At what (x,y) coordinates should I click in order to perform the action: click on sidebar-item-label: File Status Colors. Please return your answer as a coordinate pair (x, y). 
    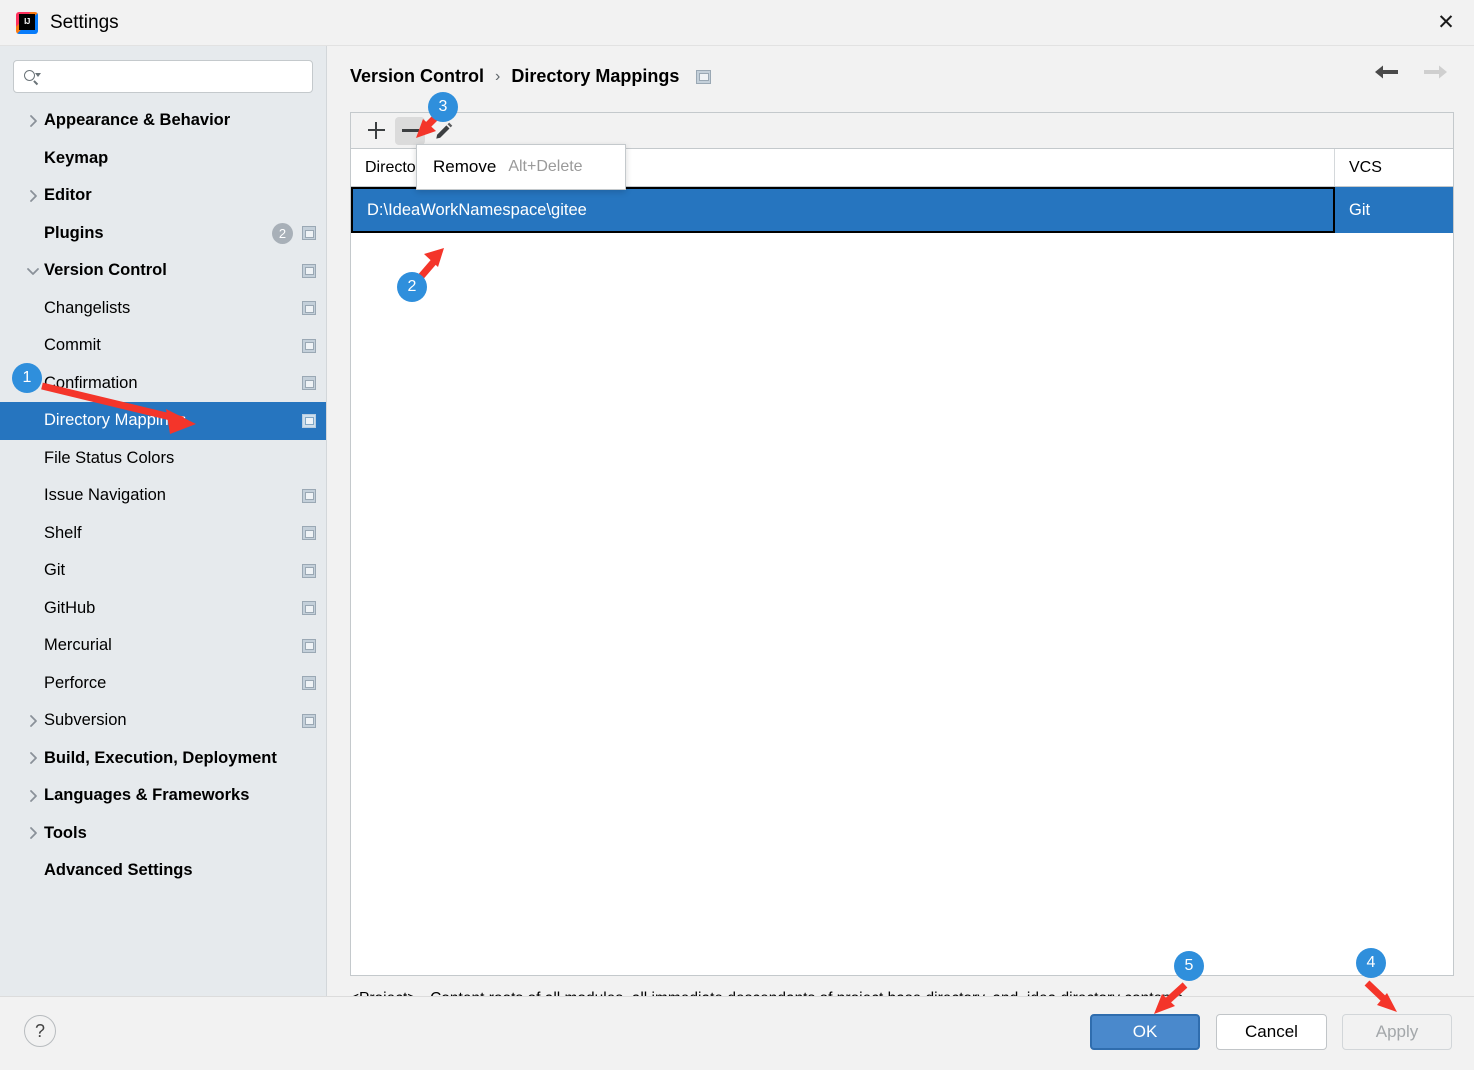
    Looking at the image, I should click on (109, 457).